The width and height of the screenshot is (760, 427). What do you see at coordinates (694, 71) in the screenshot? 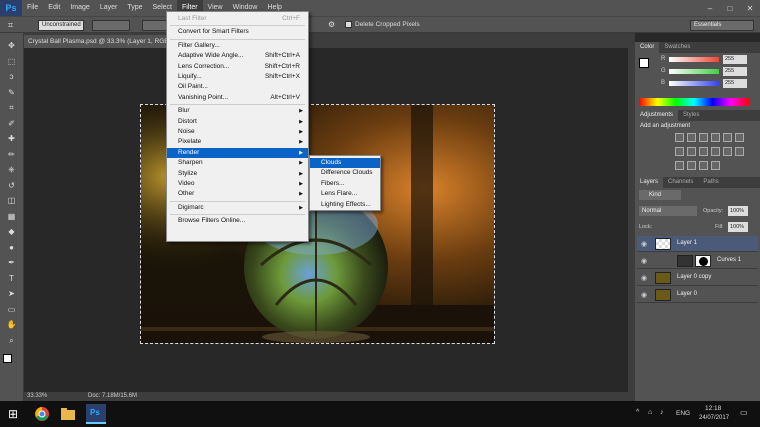
I see `color-slider-g` at bounding box center [694, 71].